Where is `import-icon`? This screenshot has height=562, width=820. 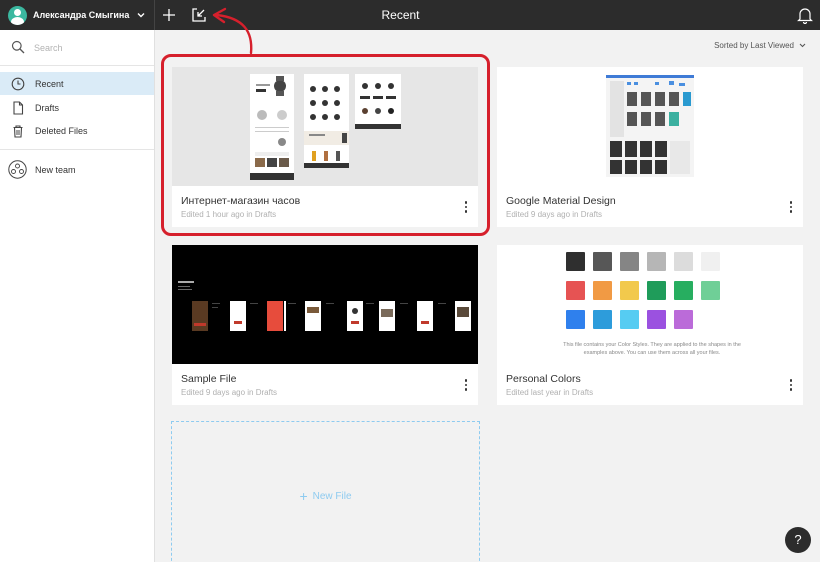
import-icon is located at coordinates (199, 15).